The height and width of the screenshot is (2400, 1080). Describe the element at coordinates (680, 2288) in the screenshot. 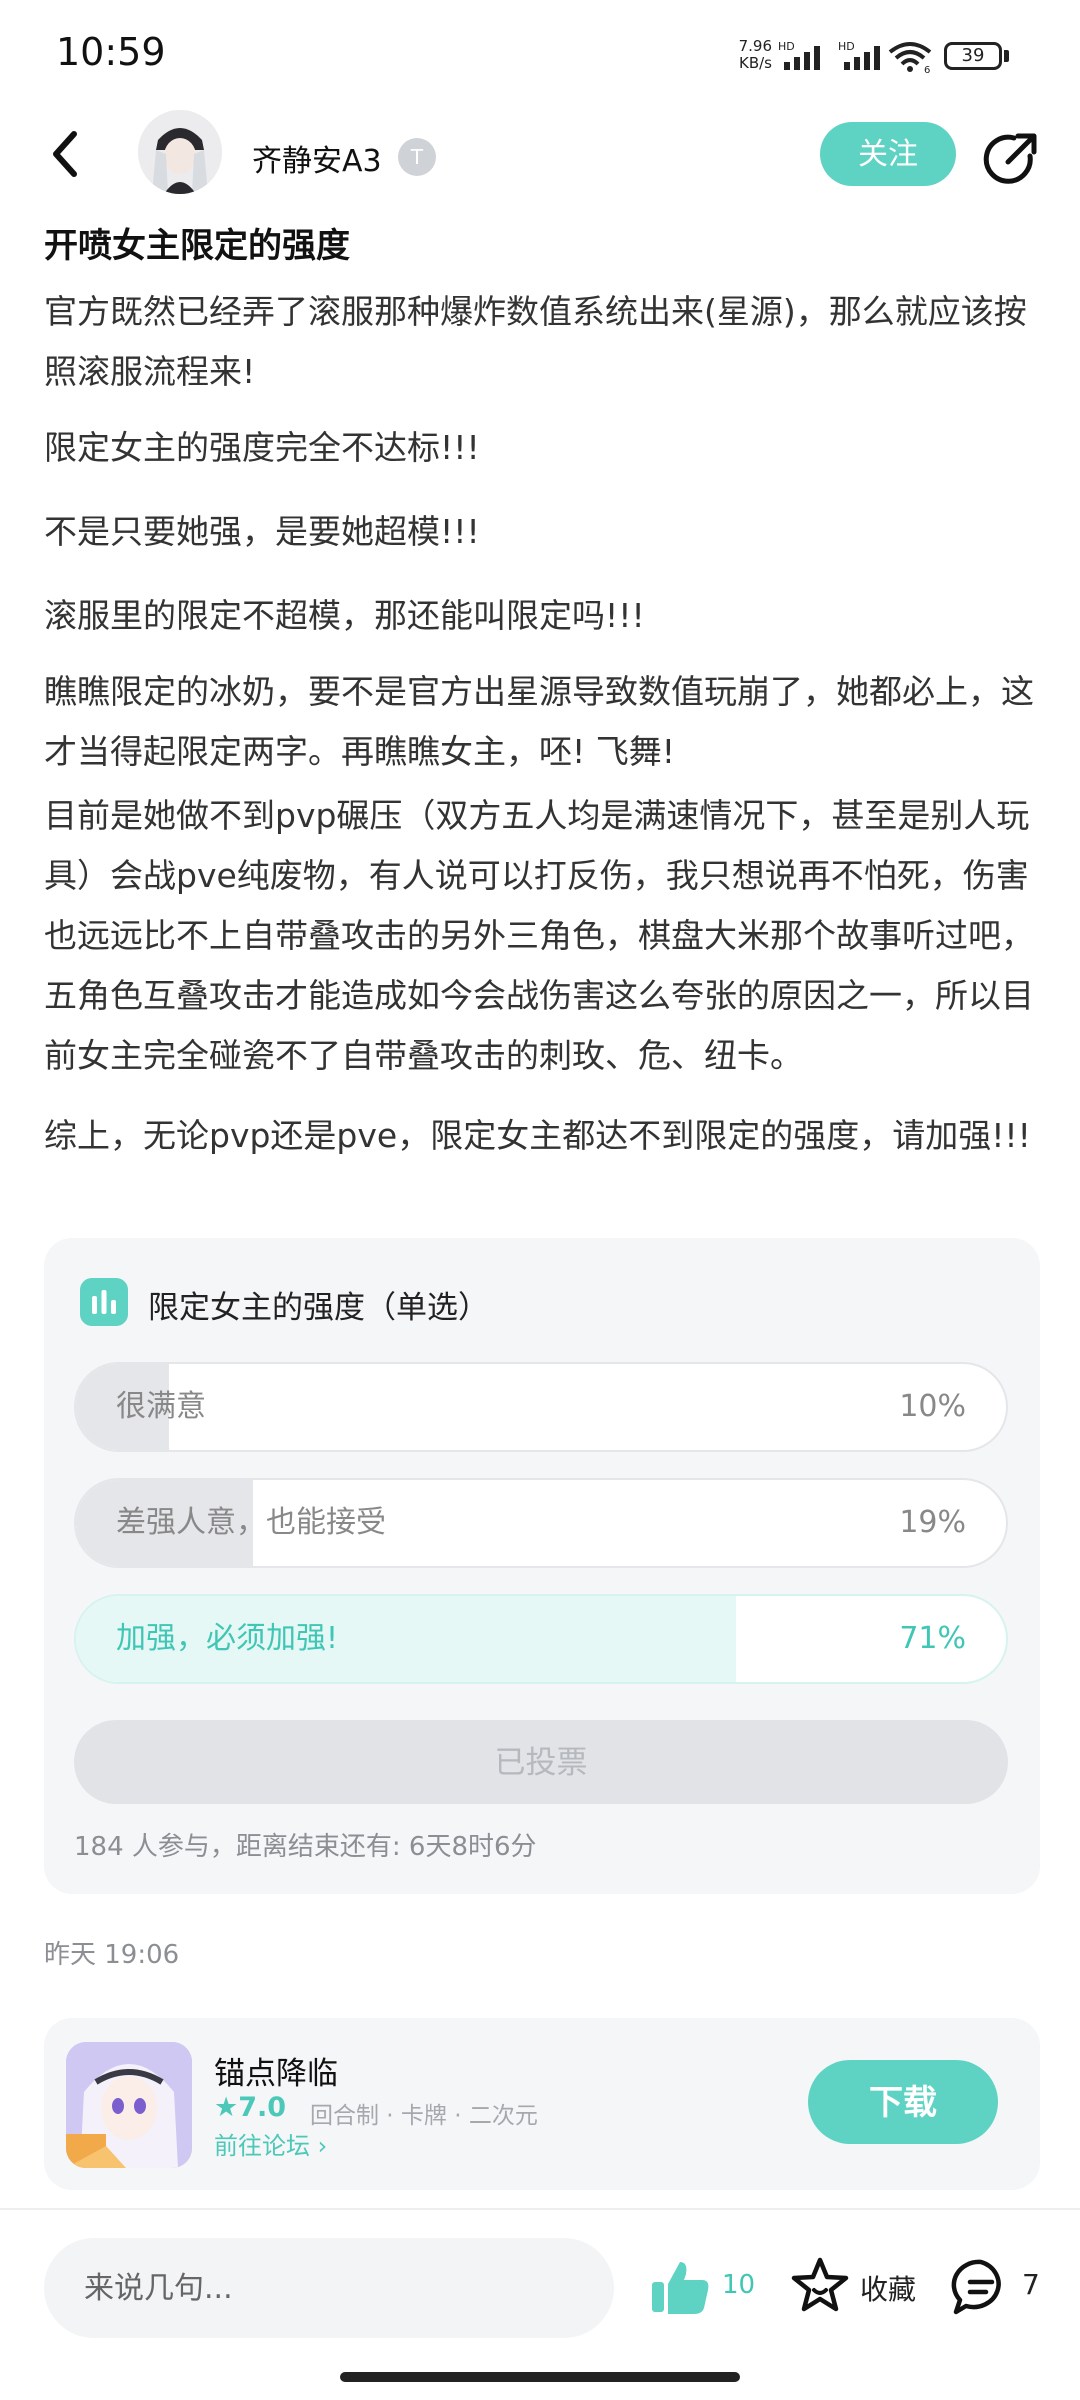

I see `thumbs-up-icon` at that location.